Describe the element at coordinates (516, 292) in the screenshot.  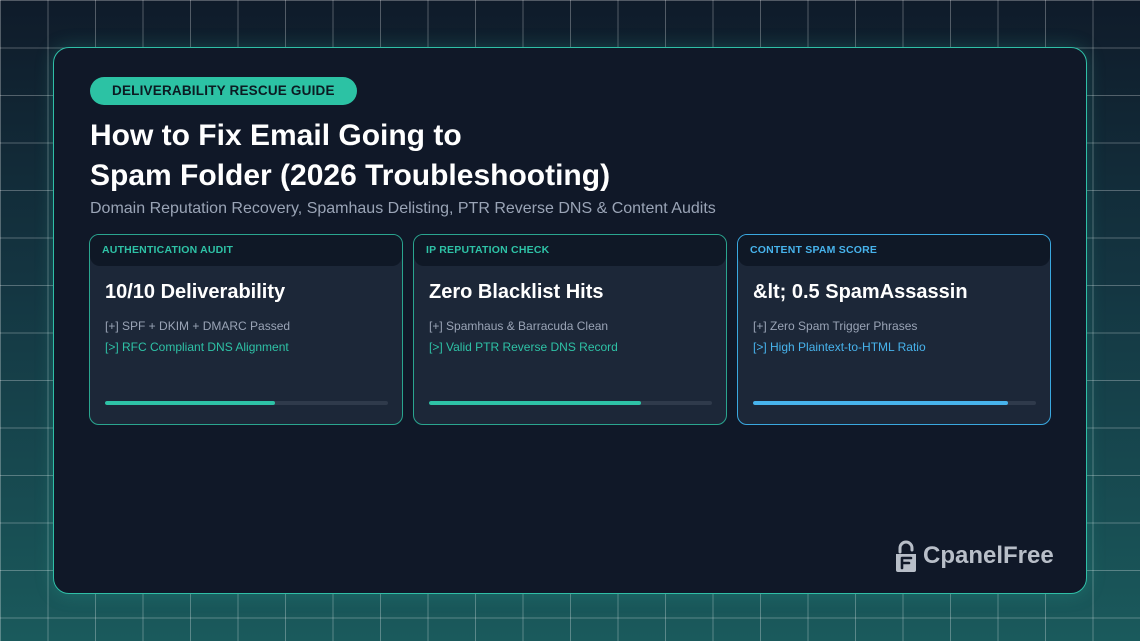
I see `tile-metric: Zero Blacklist Hits` at that location.